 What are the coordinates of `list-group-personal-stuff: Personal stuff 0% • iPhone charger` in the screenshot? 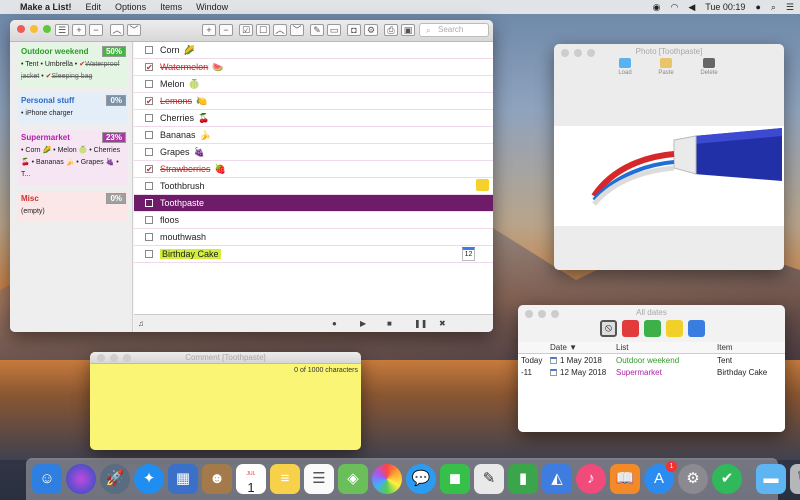 It's located at (73, 108).